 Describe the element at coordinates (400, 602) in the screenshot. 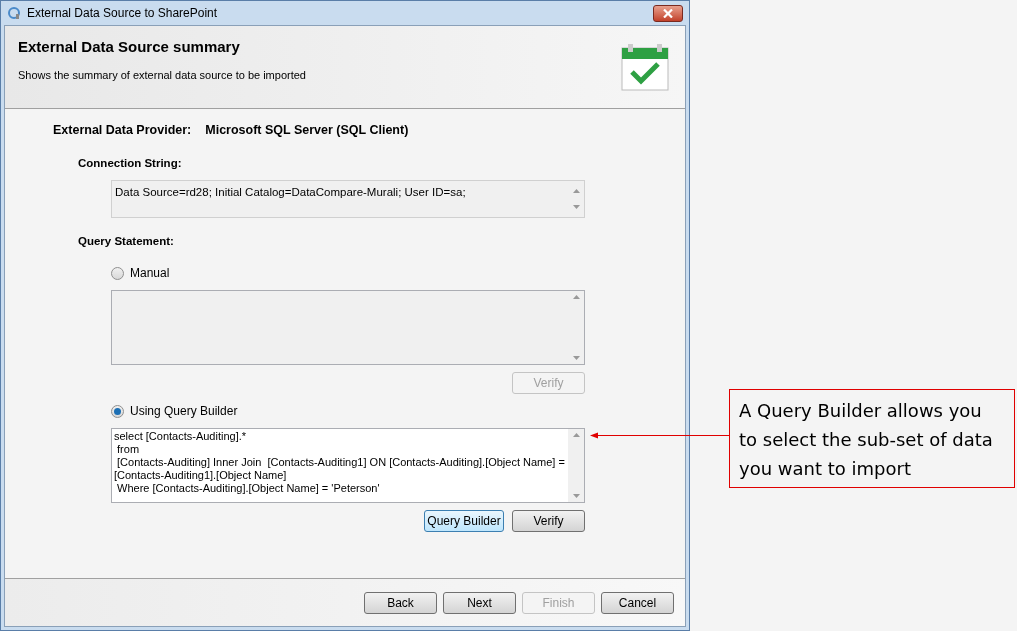

I see `button: Back` at that location.